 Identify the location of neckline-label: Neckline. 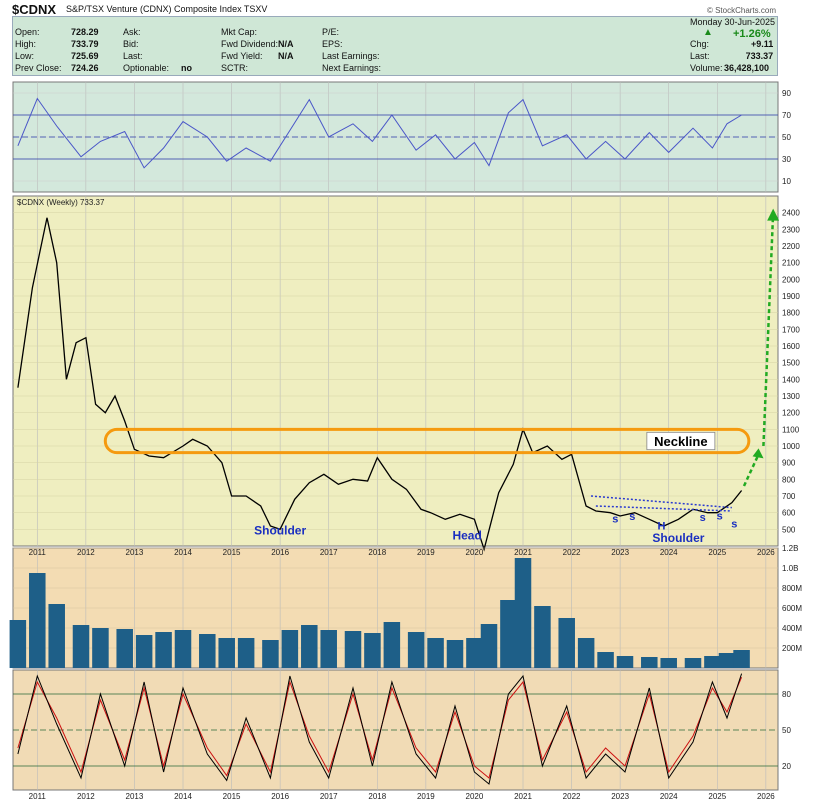
(680, 441).